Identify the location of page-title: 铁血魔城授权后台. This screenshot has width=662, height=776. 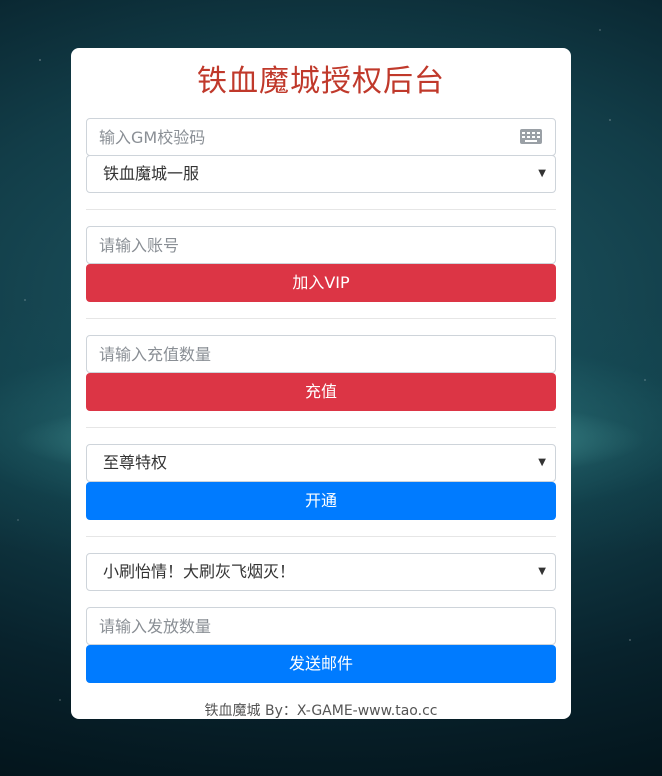
(321, 81).